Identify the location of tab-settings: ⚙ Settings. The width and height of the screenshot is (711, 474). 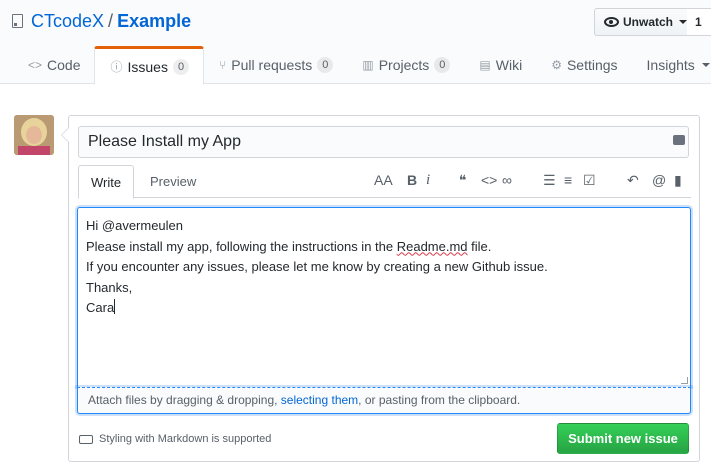
(583, 65).